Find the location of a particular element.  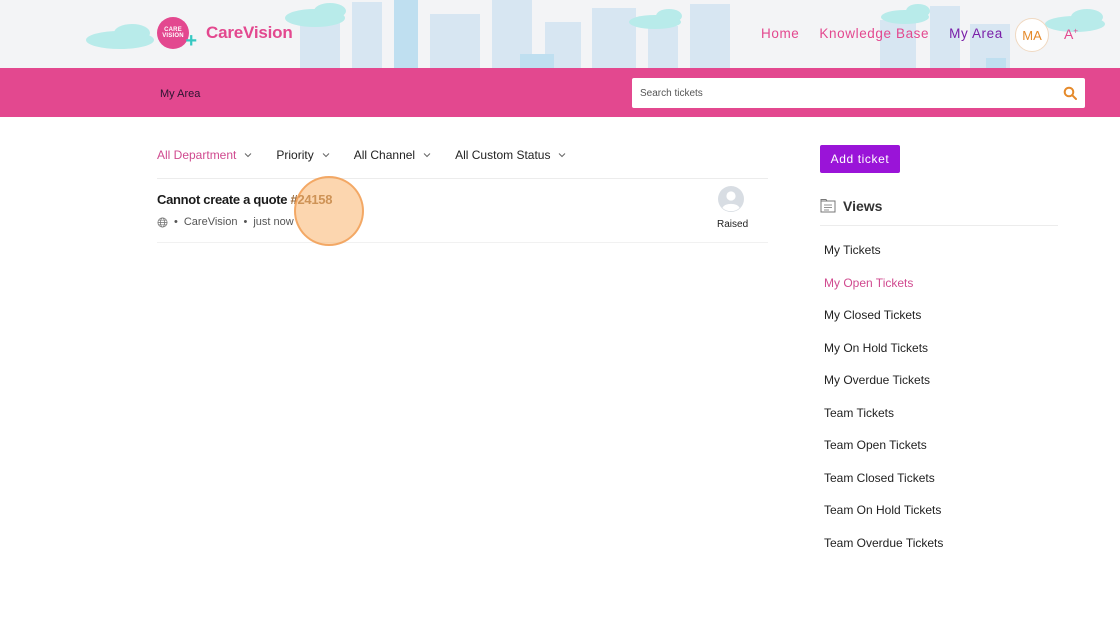

avatar-initials: MA is located at coordinates (1032, 35).